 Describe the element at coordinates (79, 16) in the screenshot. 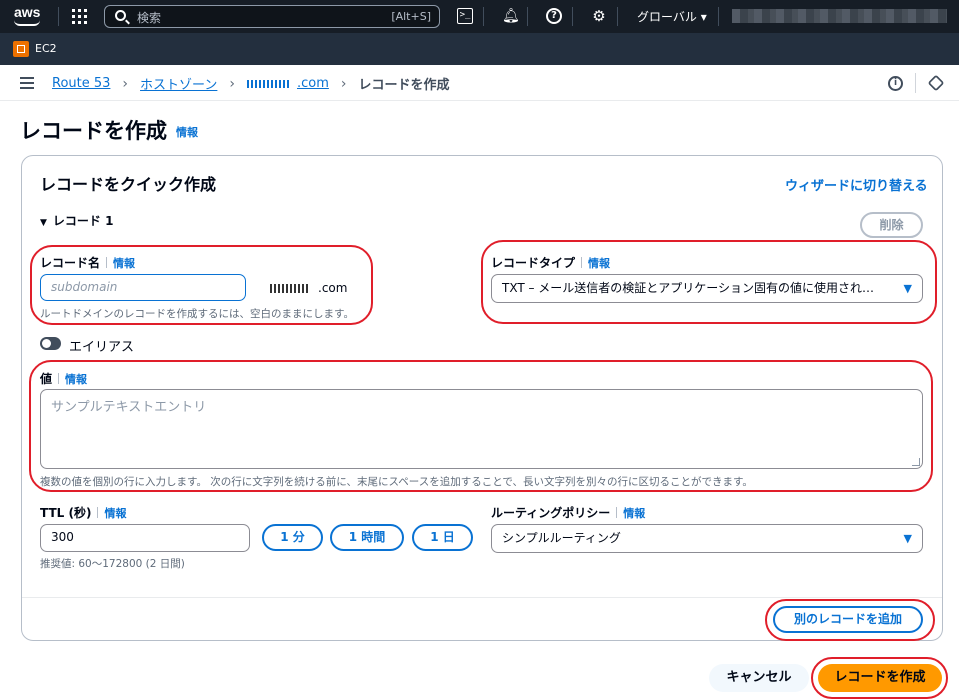

I see `grid-icon` at that location.